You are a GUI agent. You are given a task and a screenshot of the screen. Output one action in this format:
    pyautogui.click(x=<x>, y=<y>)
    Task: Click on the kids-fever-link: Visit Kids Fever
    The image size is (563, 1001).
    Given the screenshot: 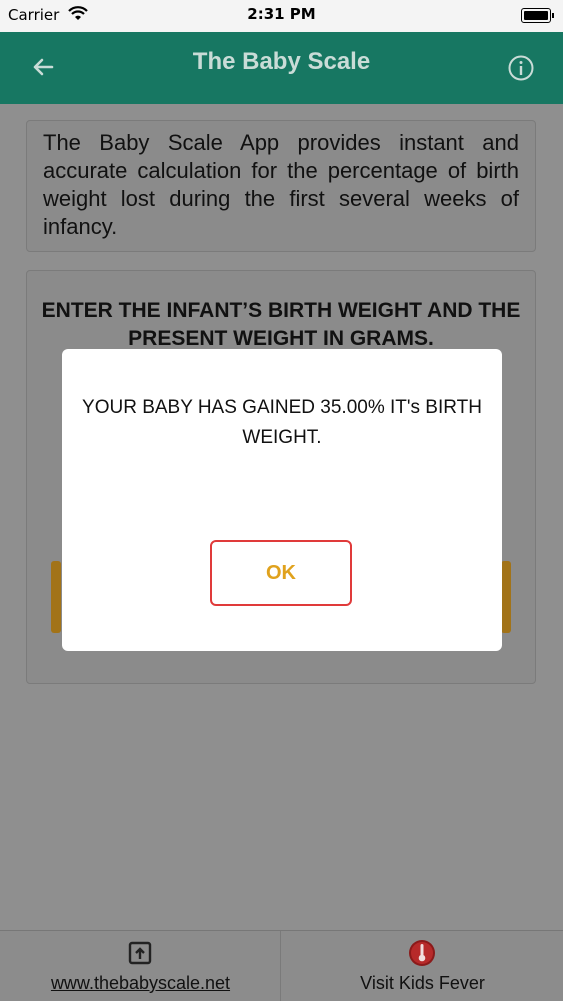 What is the action you would take?
    pyautogui.click(x=422, y=966)
    